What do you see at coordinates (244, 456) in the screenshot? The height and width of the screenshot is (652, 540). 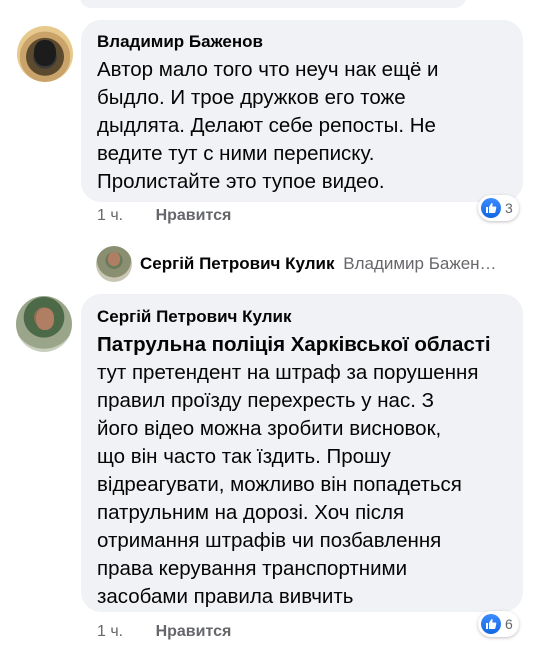 I see `comment-line: що він часто так їздить. Прошу` at bounding box center [244, 456].